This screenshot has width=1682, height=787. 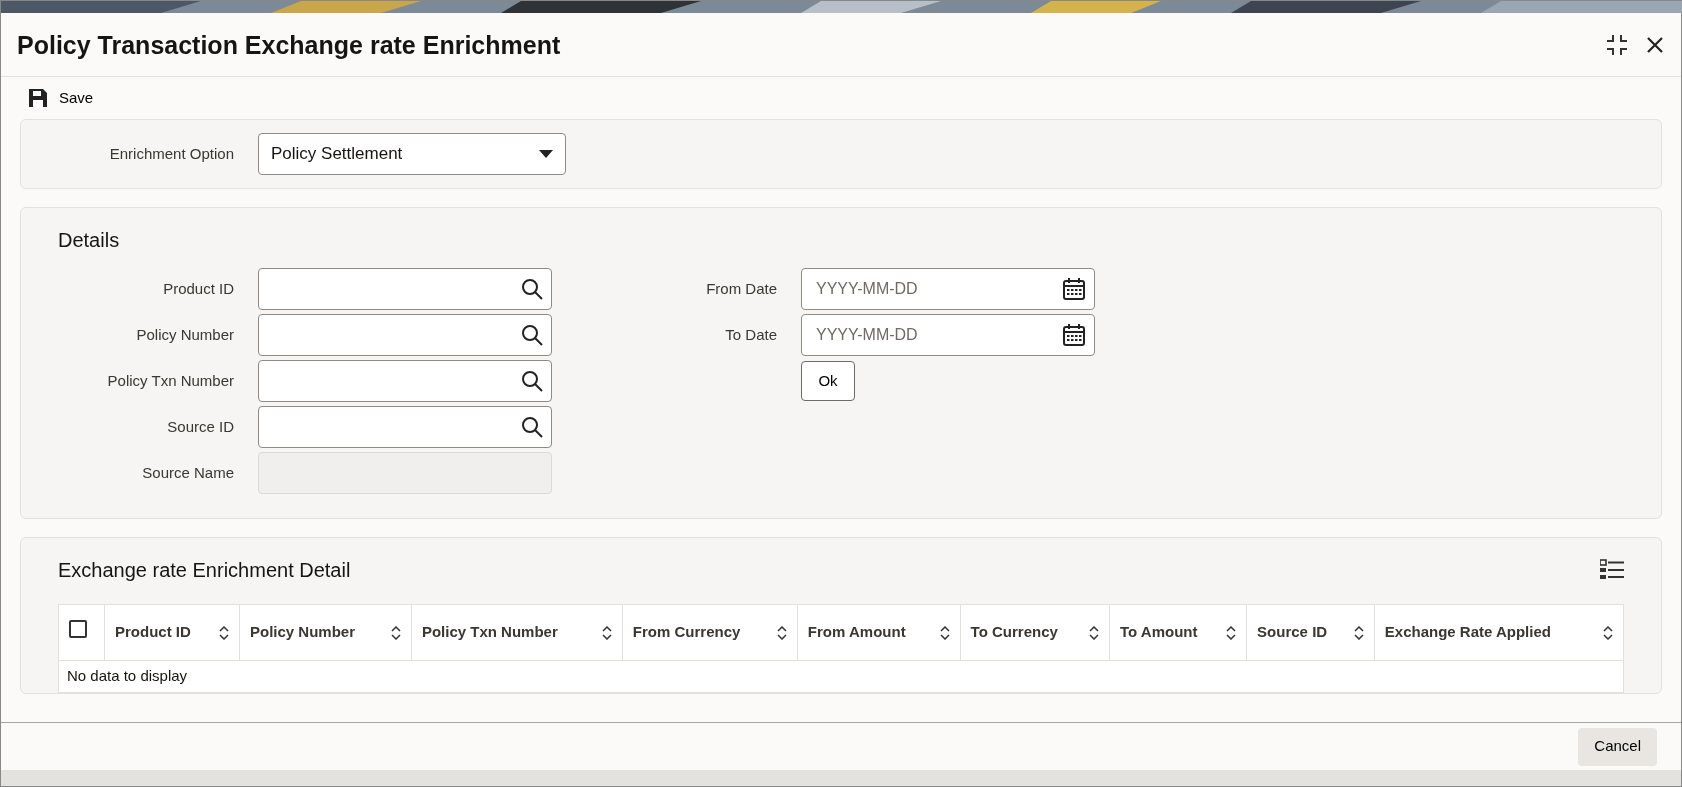 What do you see at coordinates (204, 570) in the screenshot?
I see `section-title: Exchange rate Enrichment Detail` at bounding box center [204, 570].